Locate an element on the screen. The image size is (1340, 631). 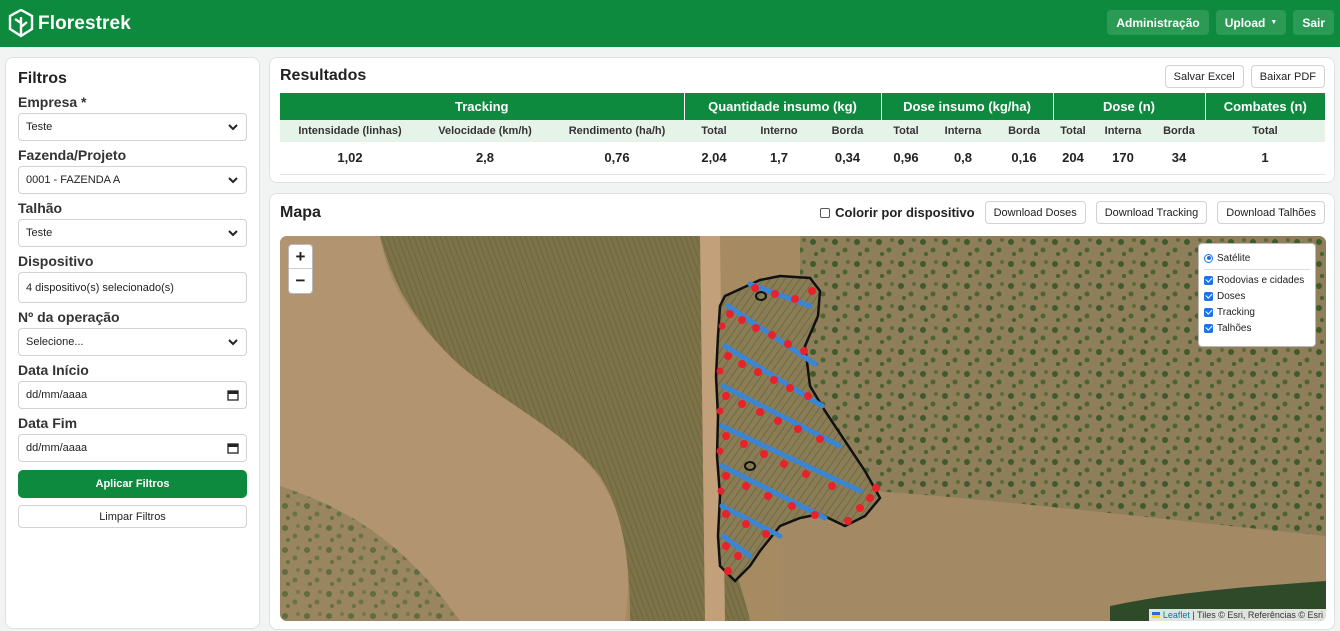
group-header: Dose insumo (kg/ha) is located at coordinates (966, 106).